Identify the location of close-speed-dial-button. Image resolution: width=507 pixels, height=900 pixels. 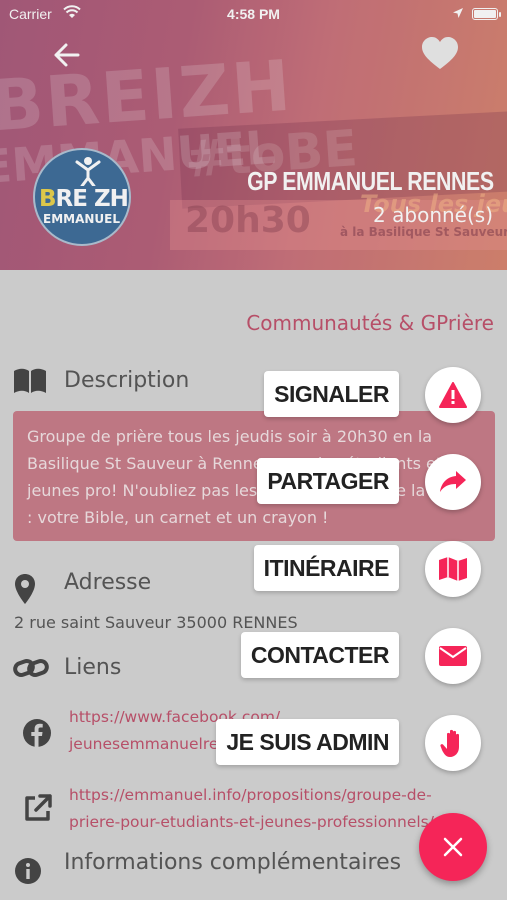
(453, 847).